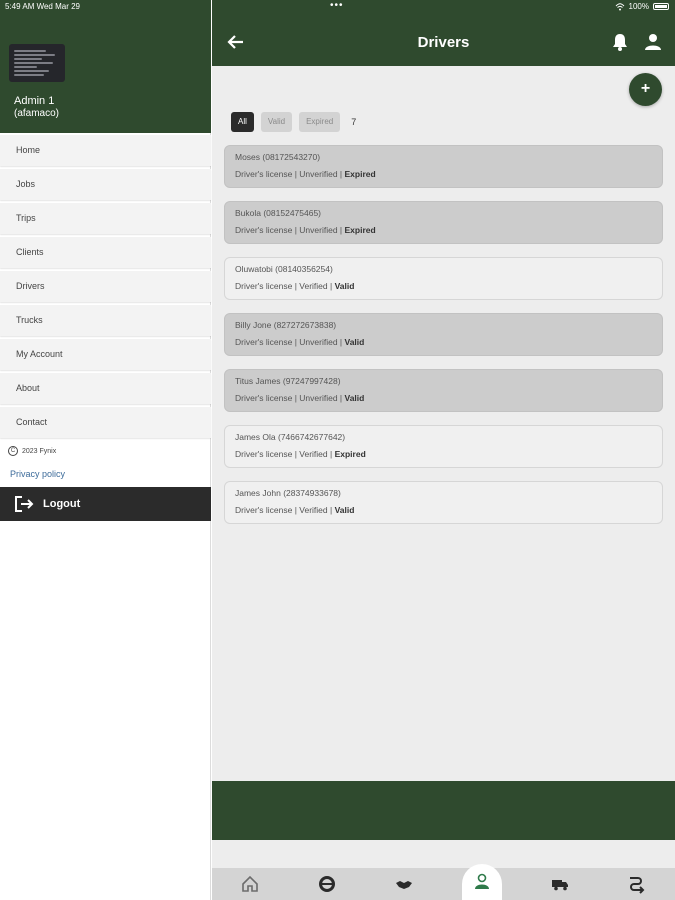 This screenshot has height=900, width=675. I want to click on filter-valid-chip: Valid, so click(276, 122).